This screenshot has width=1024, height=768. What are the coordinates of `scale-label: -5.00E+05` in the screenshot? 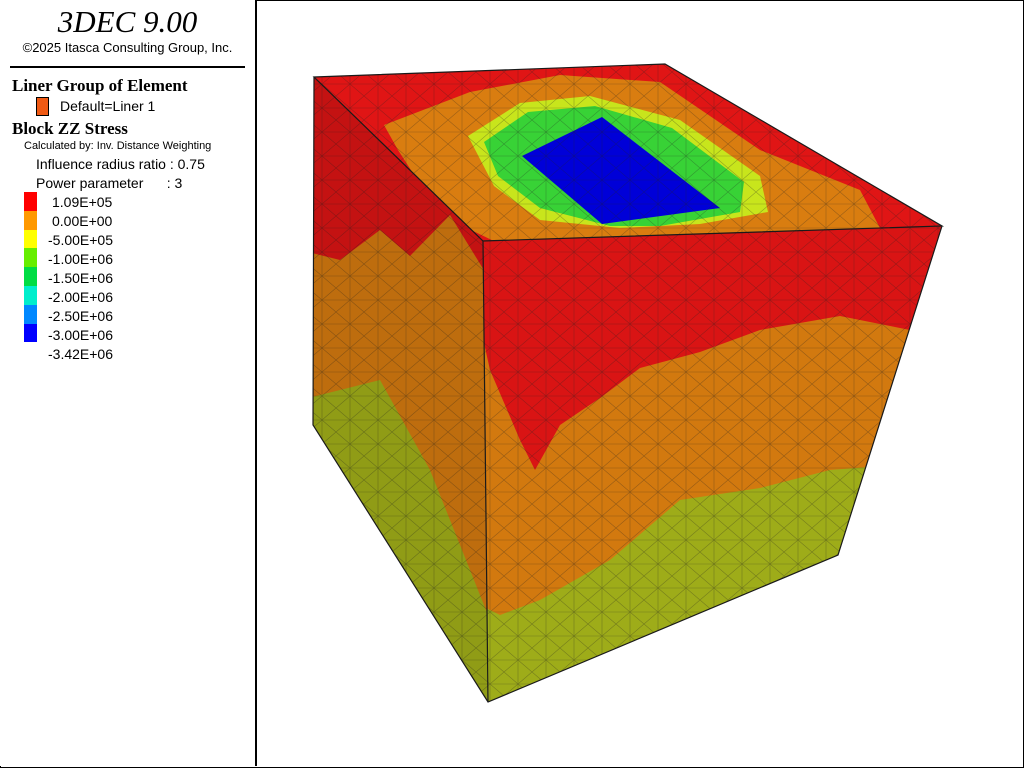 It's located at (80, 240).